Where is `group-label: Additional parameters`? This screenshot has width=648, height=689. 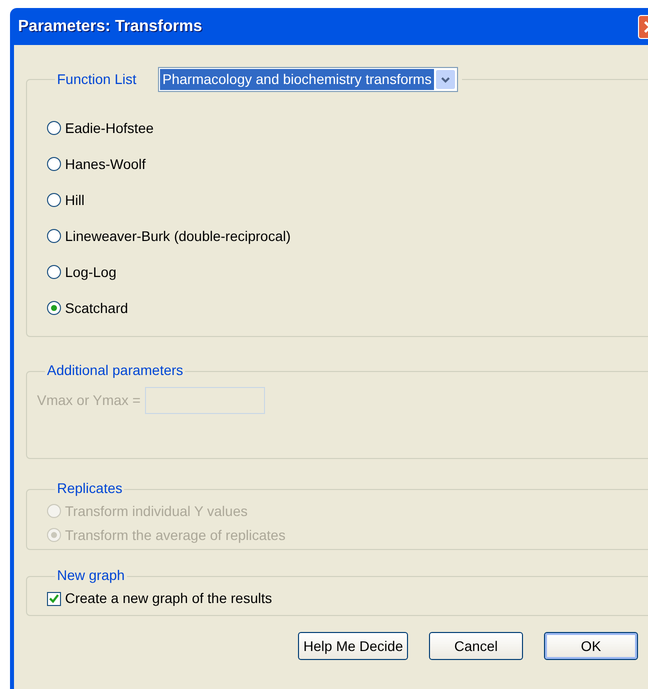 group-label: Additional parameters is located at coordinates (115, 370).